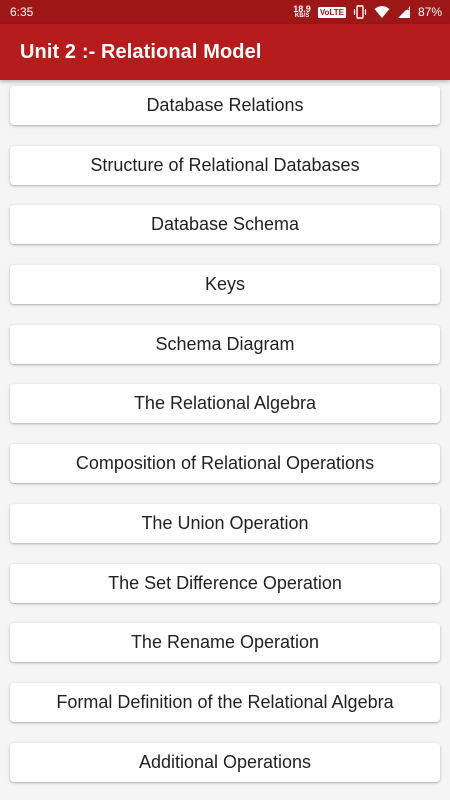 Image resolution: width=450 pixels, height=800 pixels. I want to click on network-speed-unit: KB/S, so click(302, 15).